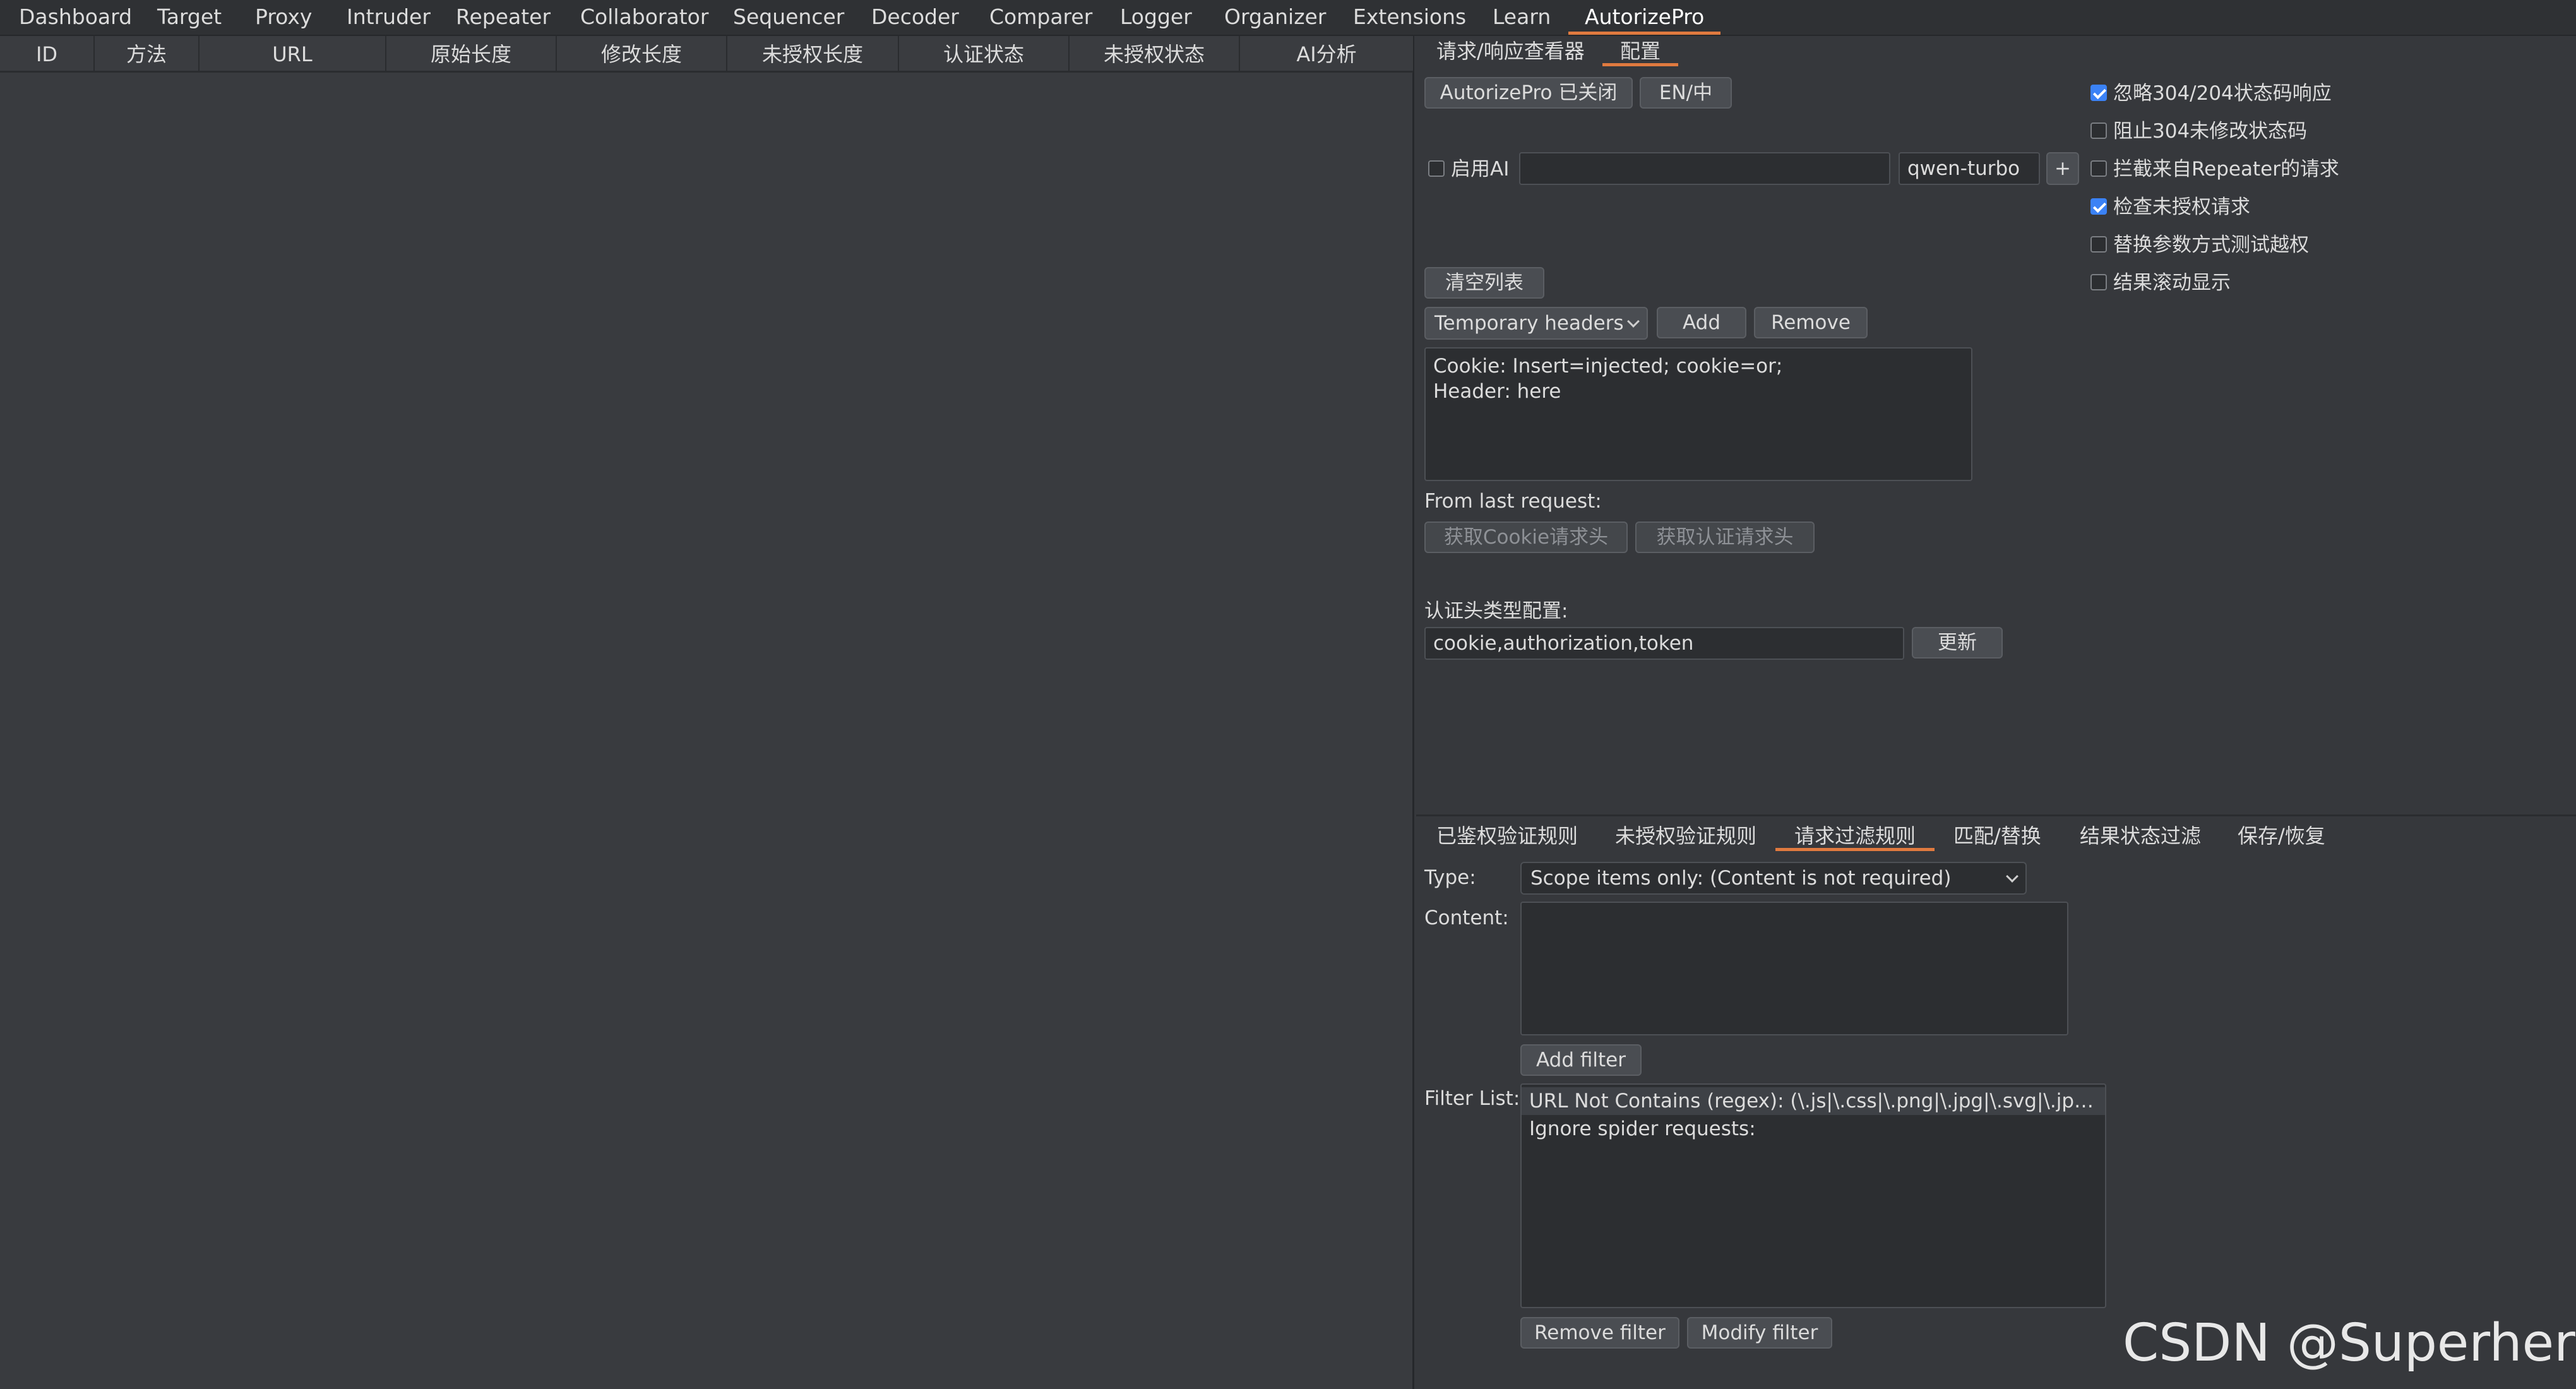 This screenshot has height=1389, width=2576. What do you see at coordinates (1599, 1333) in the screenshot?
I see `remove-filter-button: Remove filter` at bounding box center [1599, 1333].